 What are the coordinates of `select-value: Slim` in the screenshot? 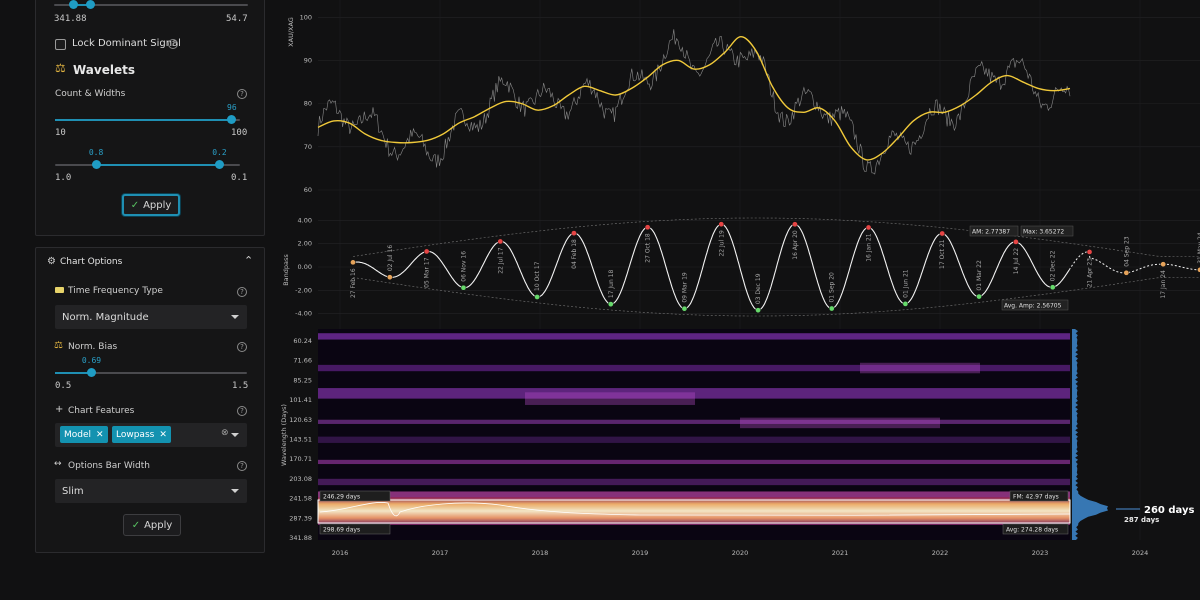 It's located at (73, 491).